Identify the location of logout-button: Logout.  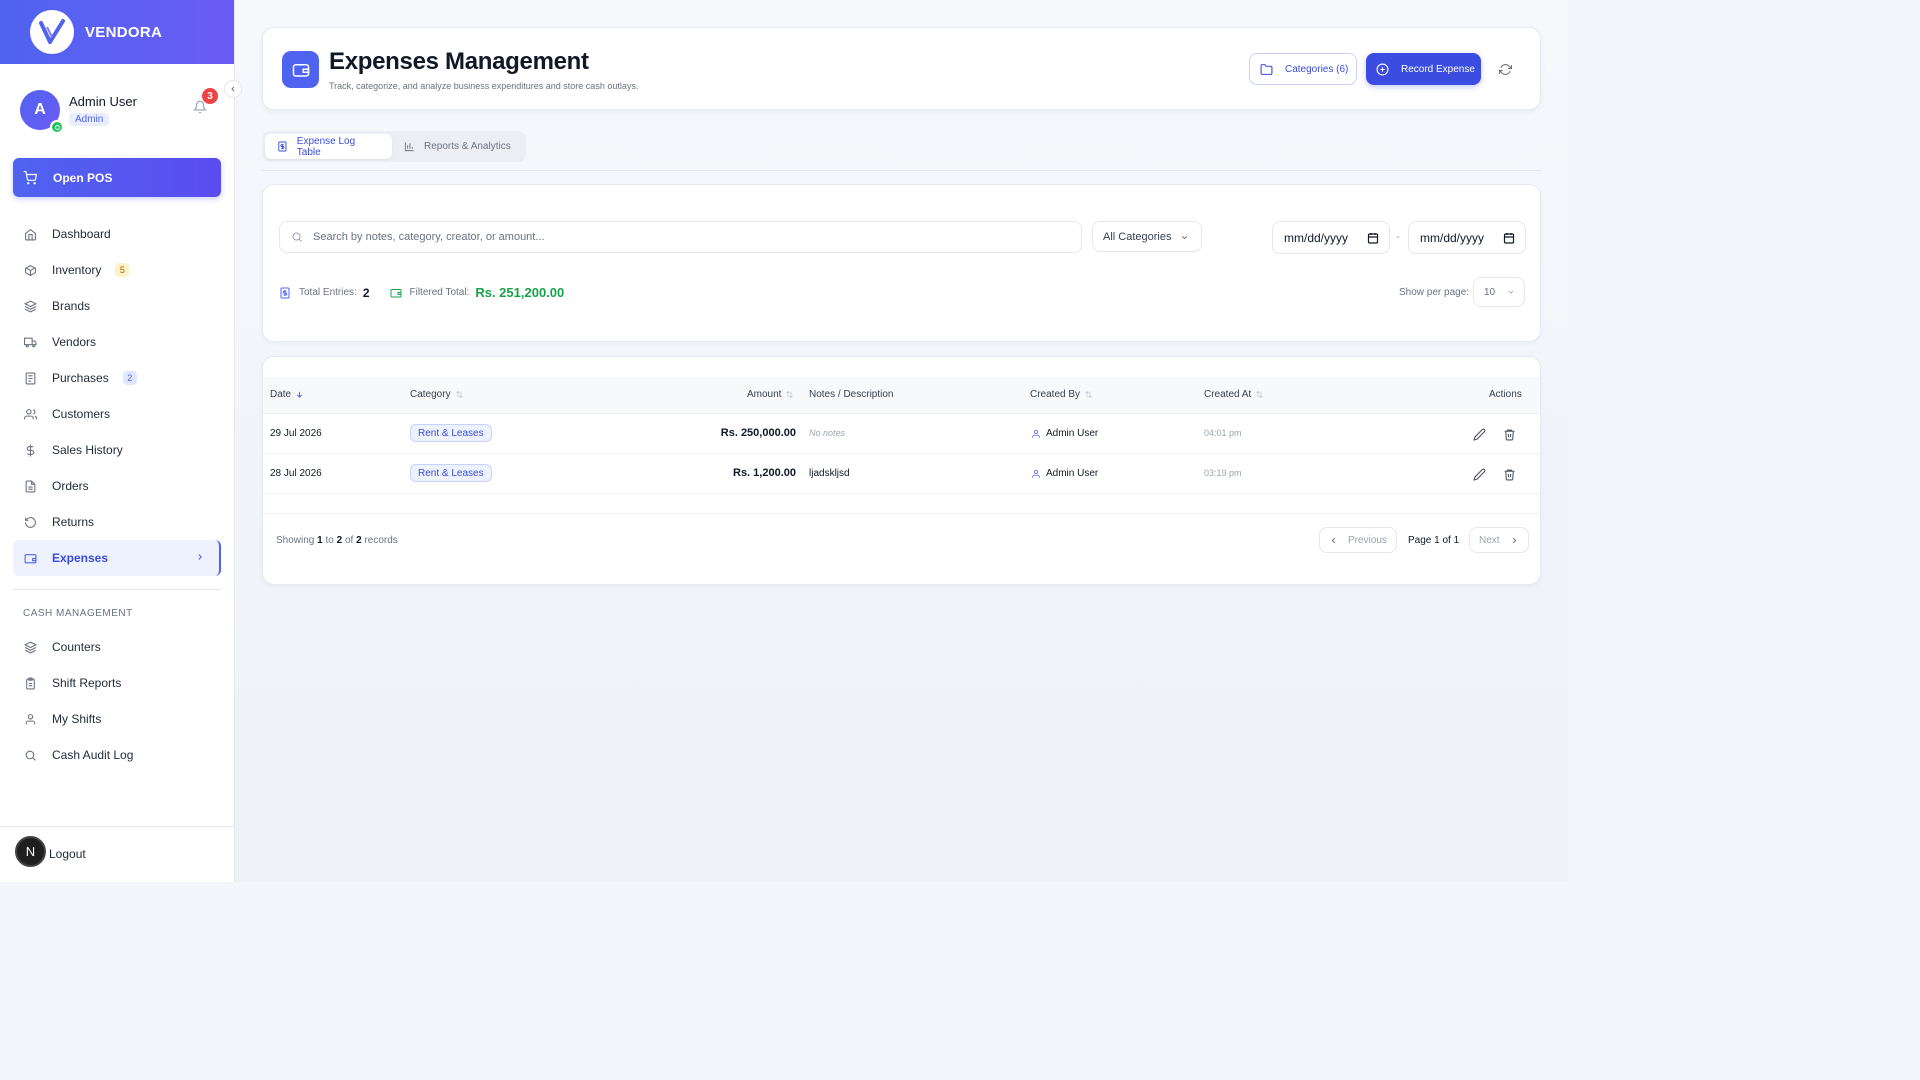
(67, 854).